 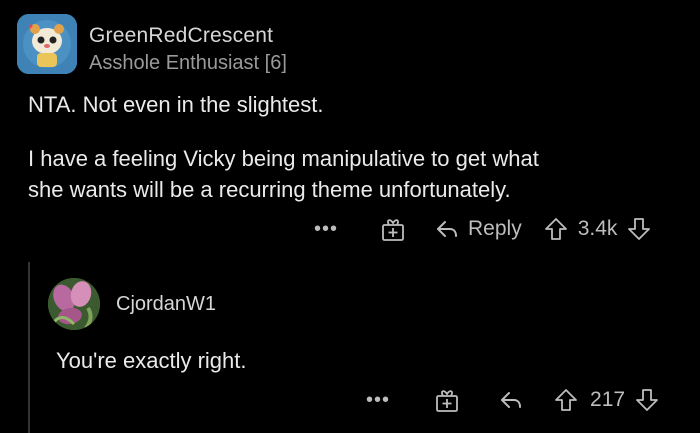 I want to click on award-button, so click(x=393, y=229).